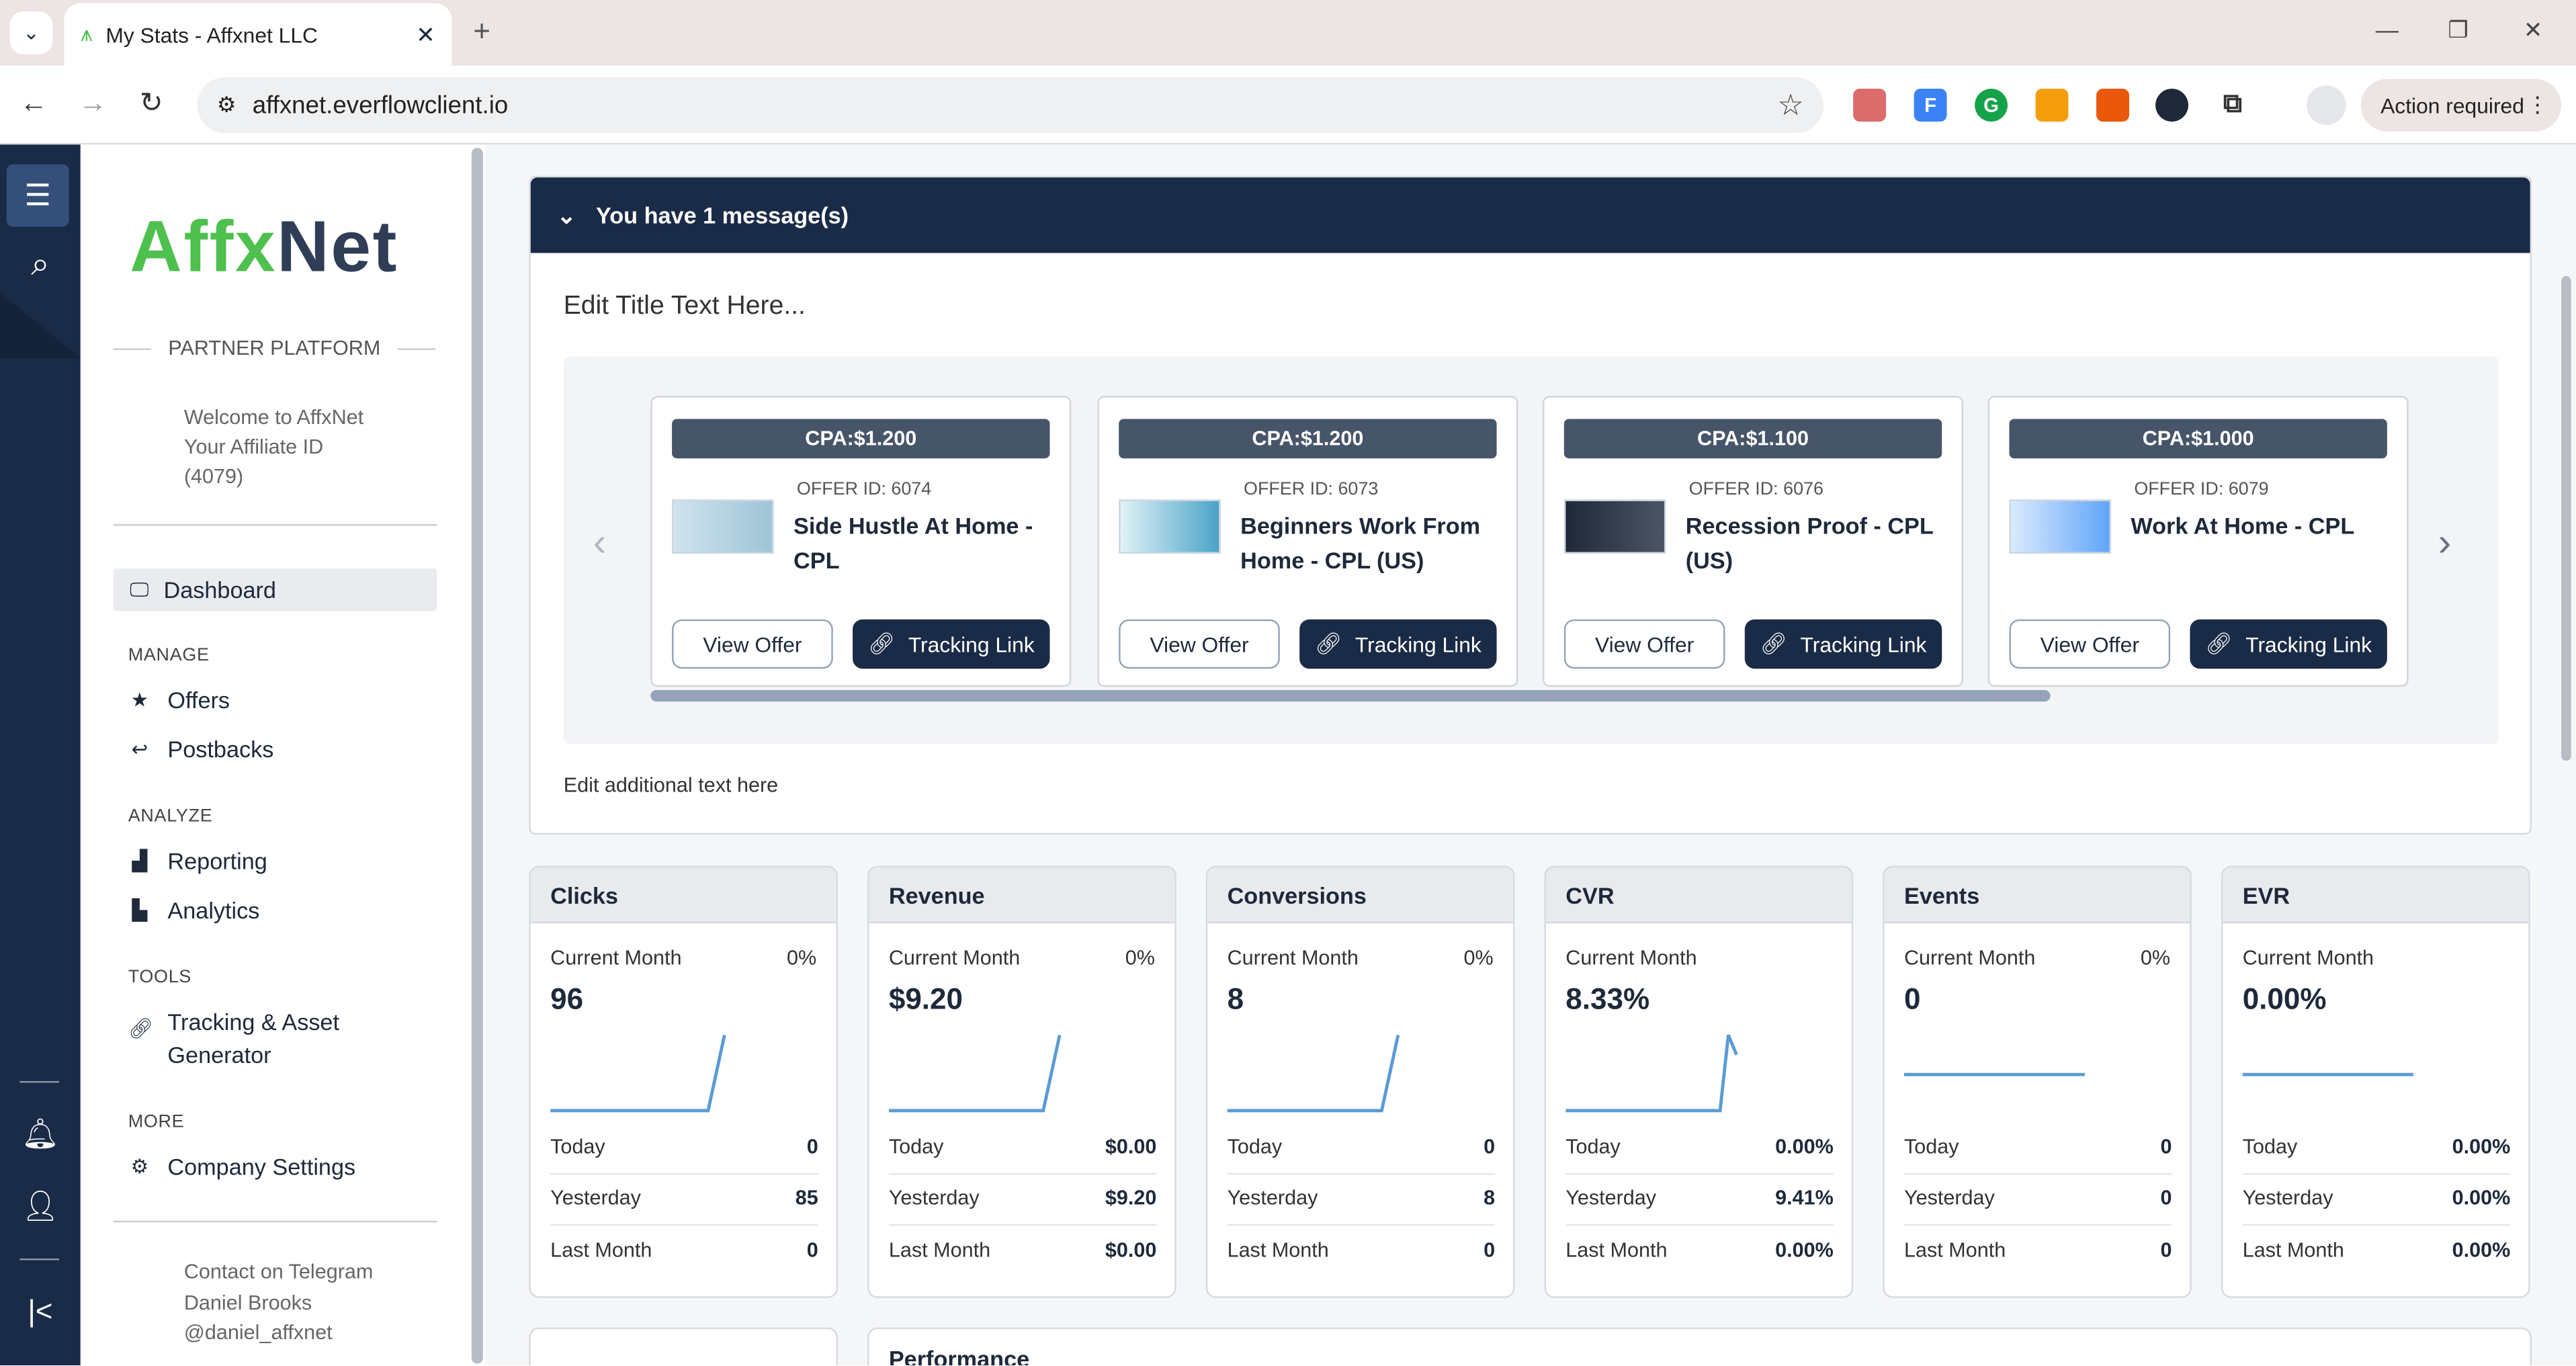 Image resolution: width=2576 pixels, height=1366 pixels. I want to click on yesterday-value: 9.41%, so click(1804, 1197).